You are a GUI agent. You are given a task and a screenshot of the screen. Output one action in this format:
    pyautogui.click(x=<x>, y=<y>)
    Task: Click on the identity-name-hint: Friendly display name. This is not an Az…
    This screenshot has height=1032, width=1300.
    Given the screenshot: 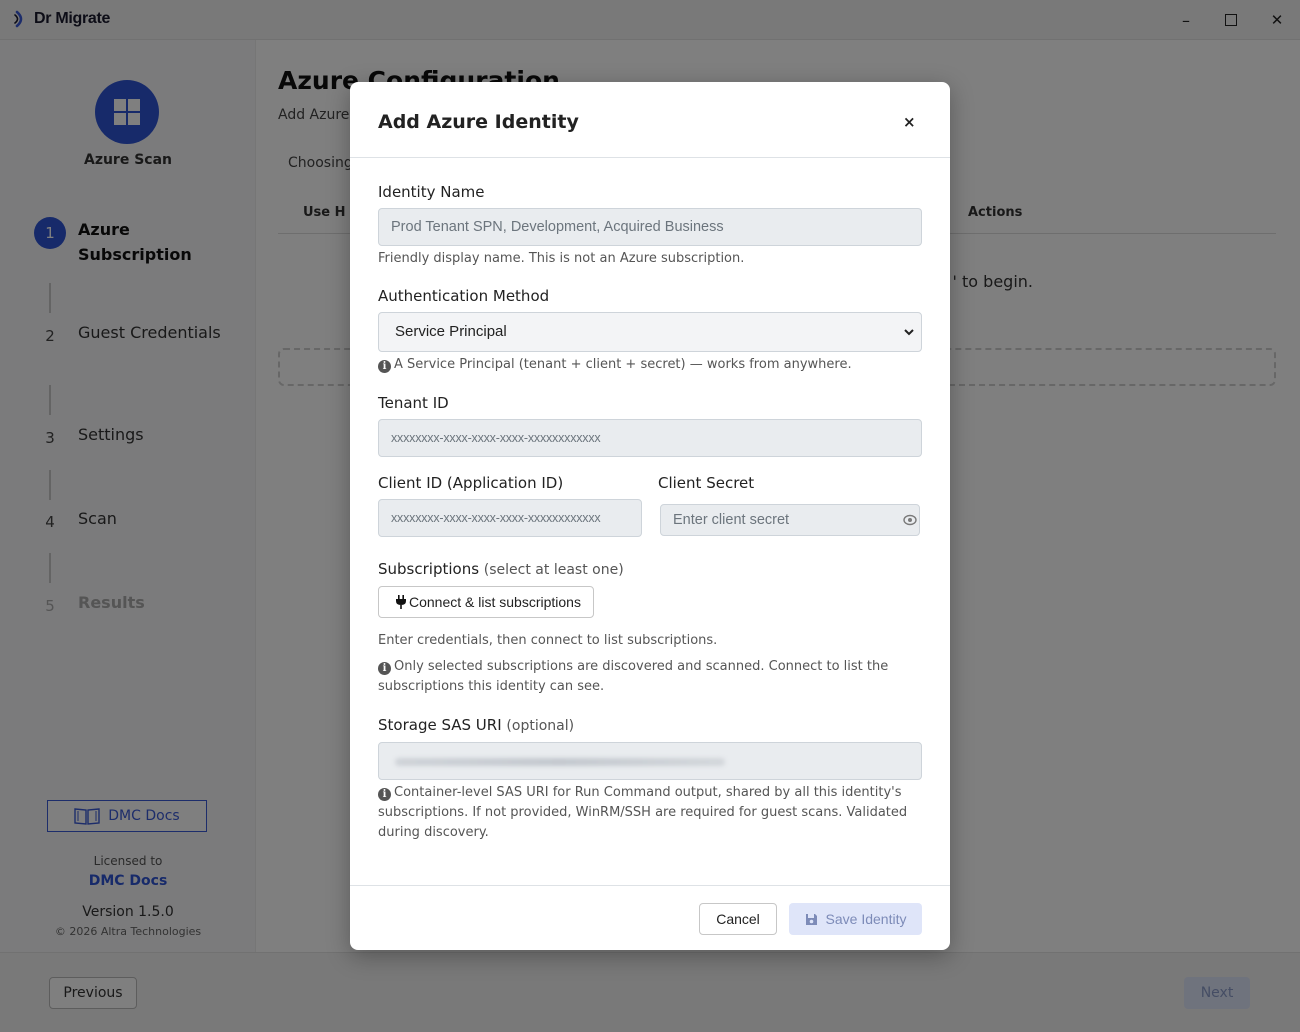 What is the action you would take?
    pyautogui.click(x=561, y=258)
    